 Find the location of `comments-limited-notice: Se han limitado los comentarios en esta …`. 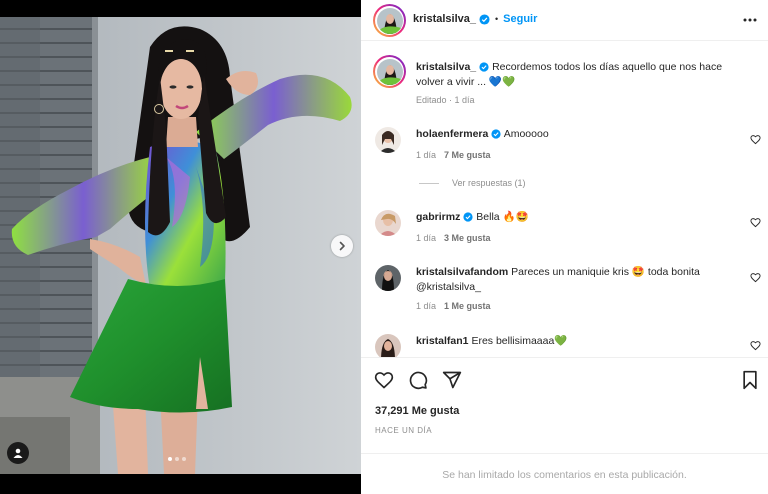

comments-limited-notice: Se han limitado los comentarios en esta … is located at coordinates (564, 473).